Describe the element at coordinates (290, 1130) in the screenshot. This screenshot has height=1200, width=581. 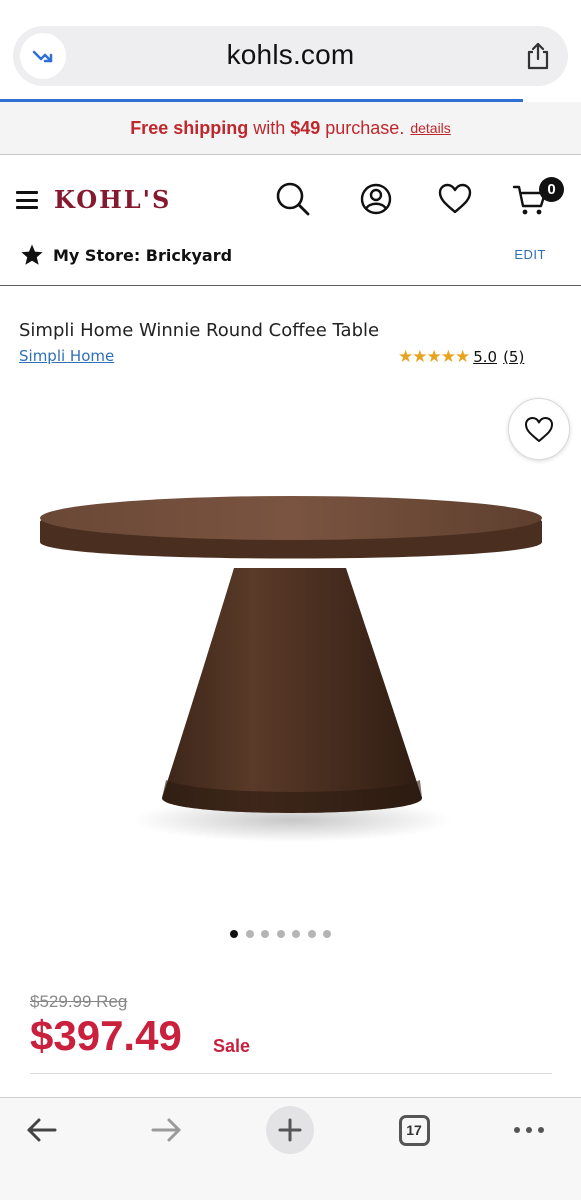
I see `new-tab-plus-icon` at that location.